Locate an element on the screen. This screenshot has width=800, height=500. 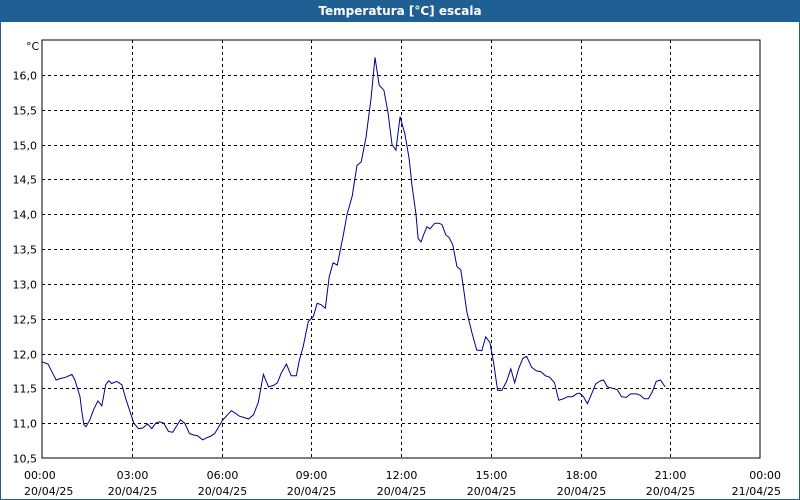
x-tick-time-label: 03:00 is located at coordinates (133, 475).